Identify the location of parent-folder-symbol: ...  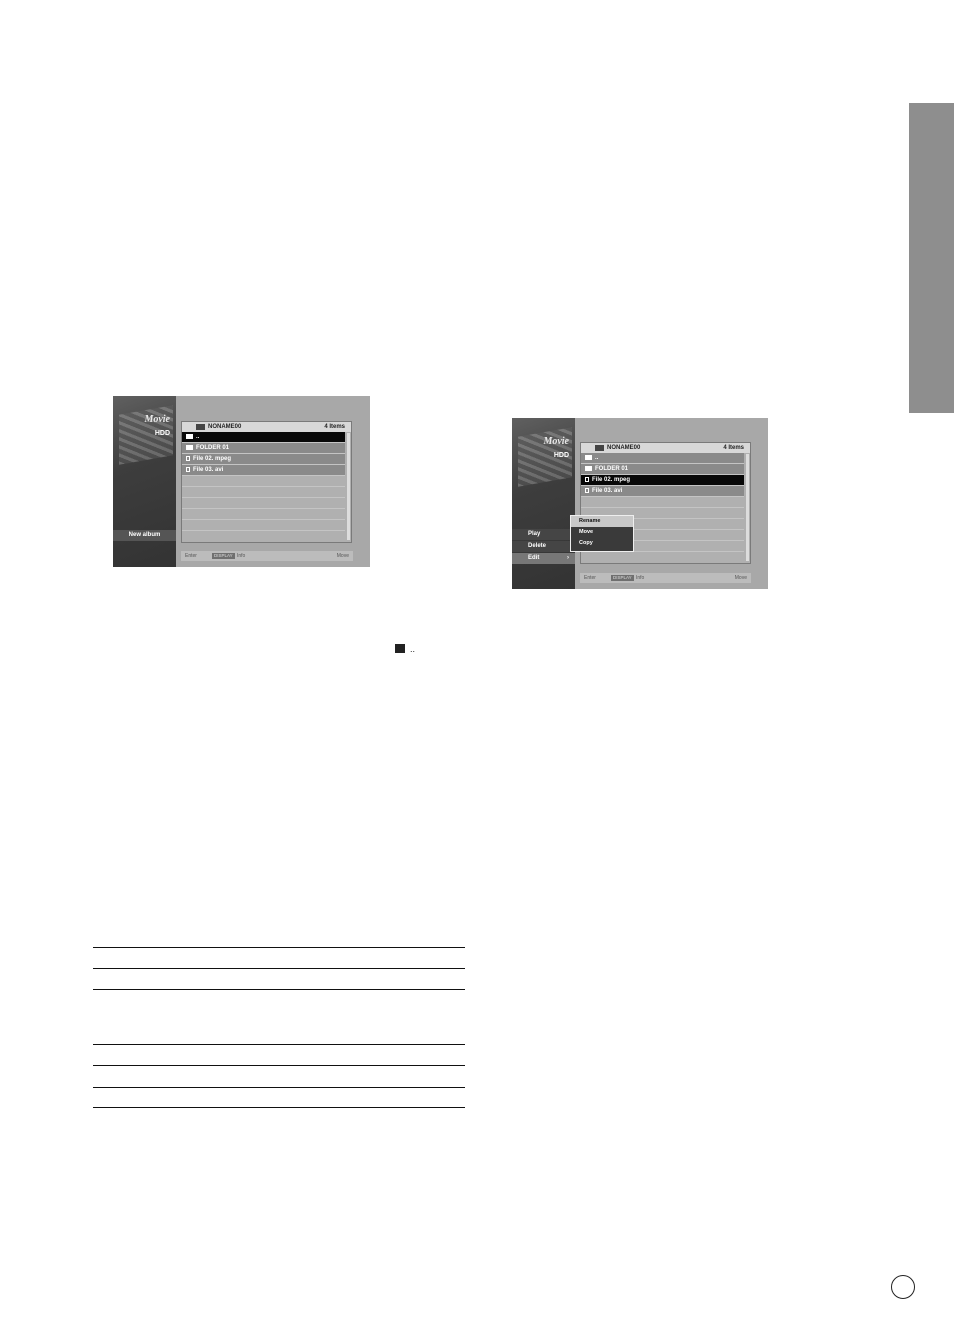
(413, 649).